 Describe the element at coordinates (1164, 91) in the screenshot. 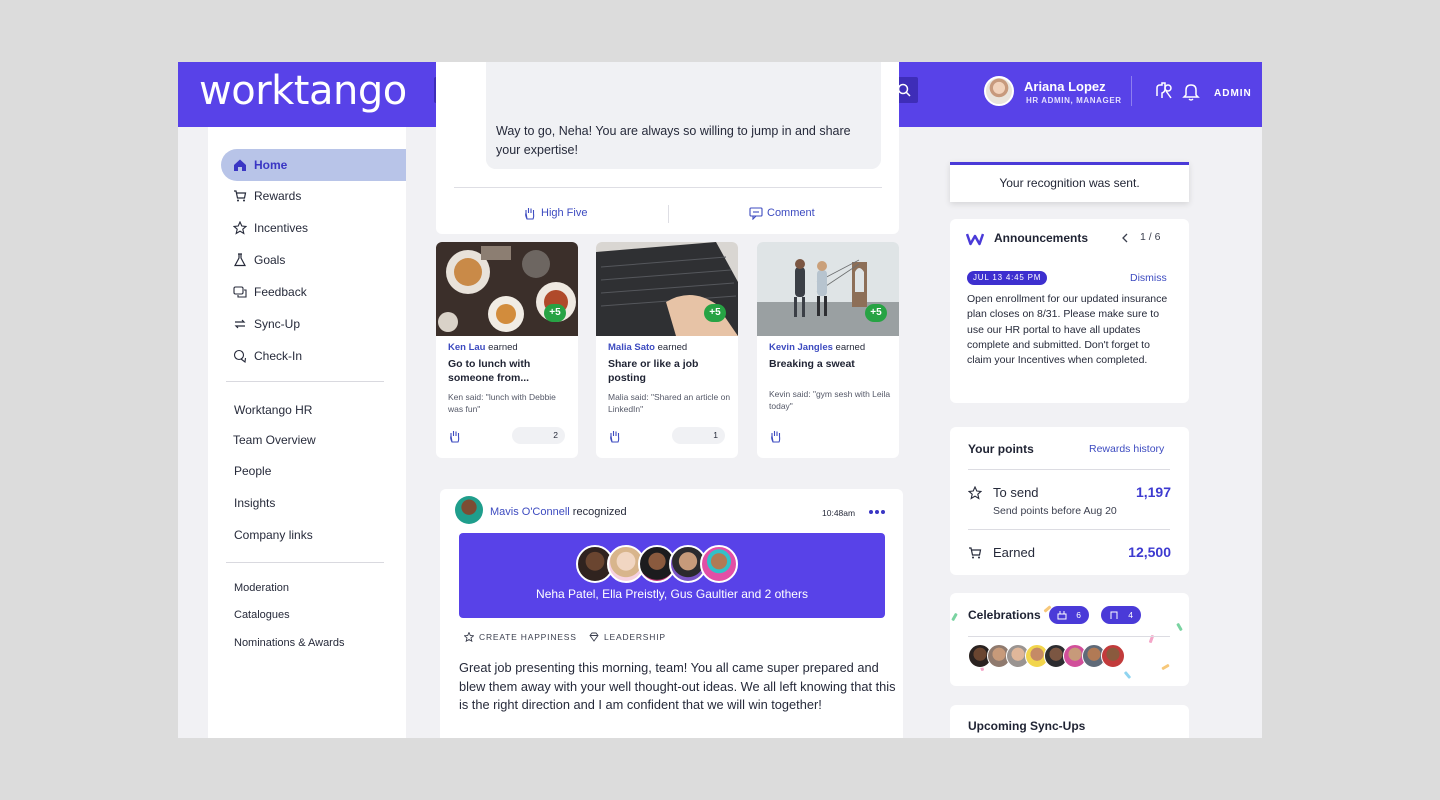

I see `give-recognition-icon` at that location.